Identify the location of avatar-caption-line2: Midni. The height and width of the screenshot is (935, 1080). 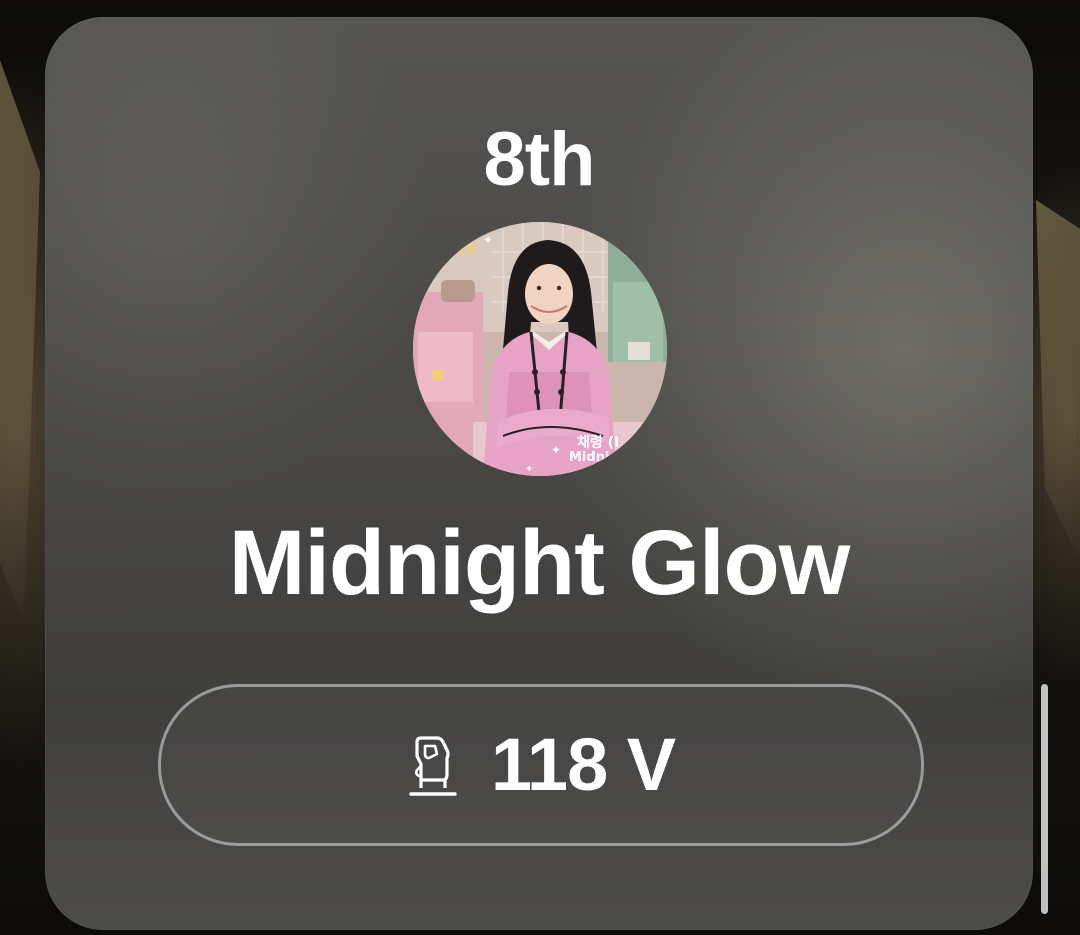
(589, 457).